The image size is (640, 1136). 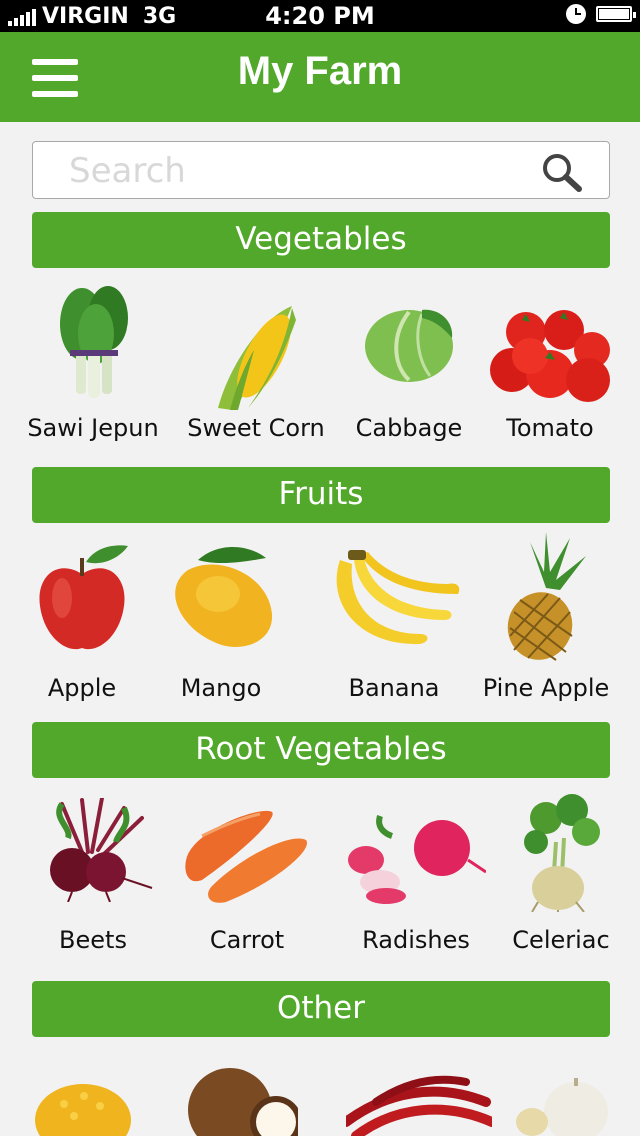 I want to click on banana-image, so click(x=398, y=597).